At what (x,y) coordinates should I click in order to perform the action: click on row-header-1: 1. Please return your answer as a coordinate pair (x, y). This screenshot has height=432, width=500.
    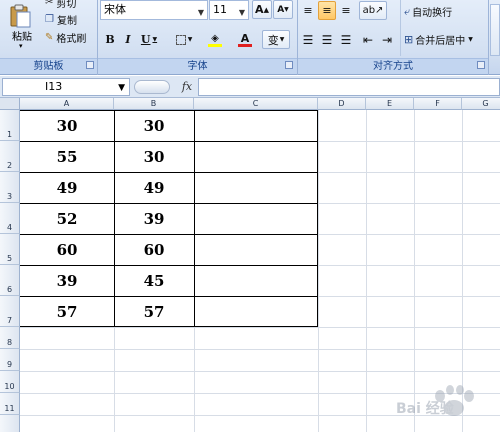
    Looking at the image, I should click on (10, 125).